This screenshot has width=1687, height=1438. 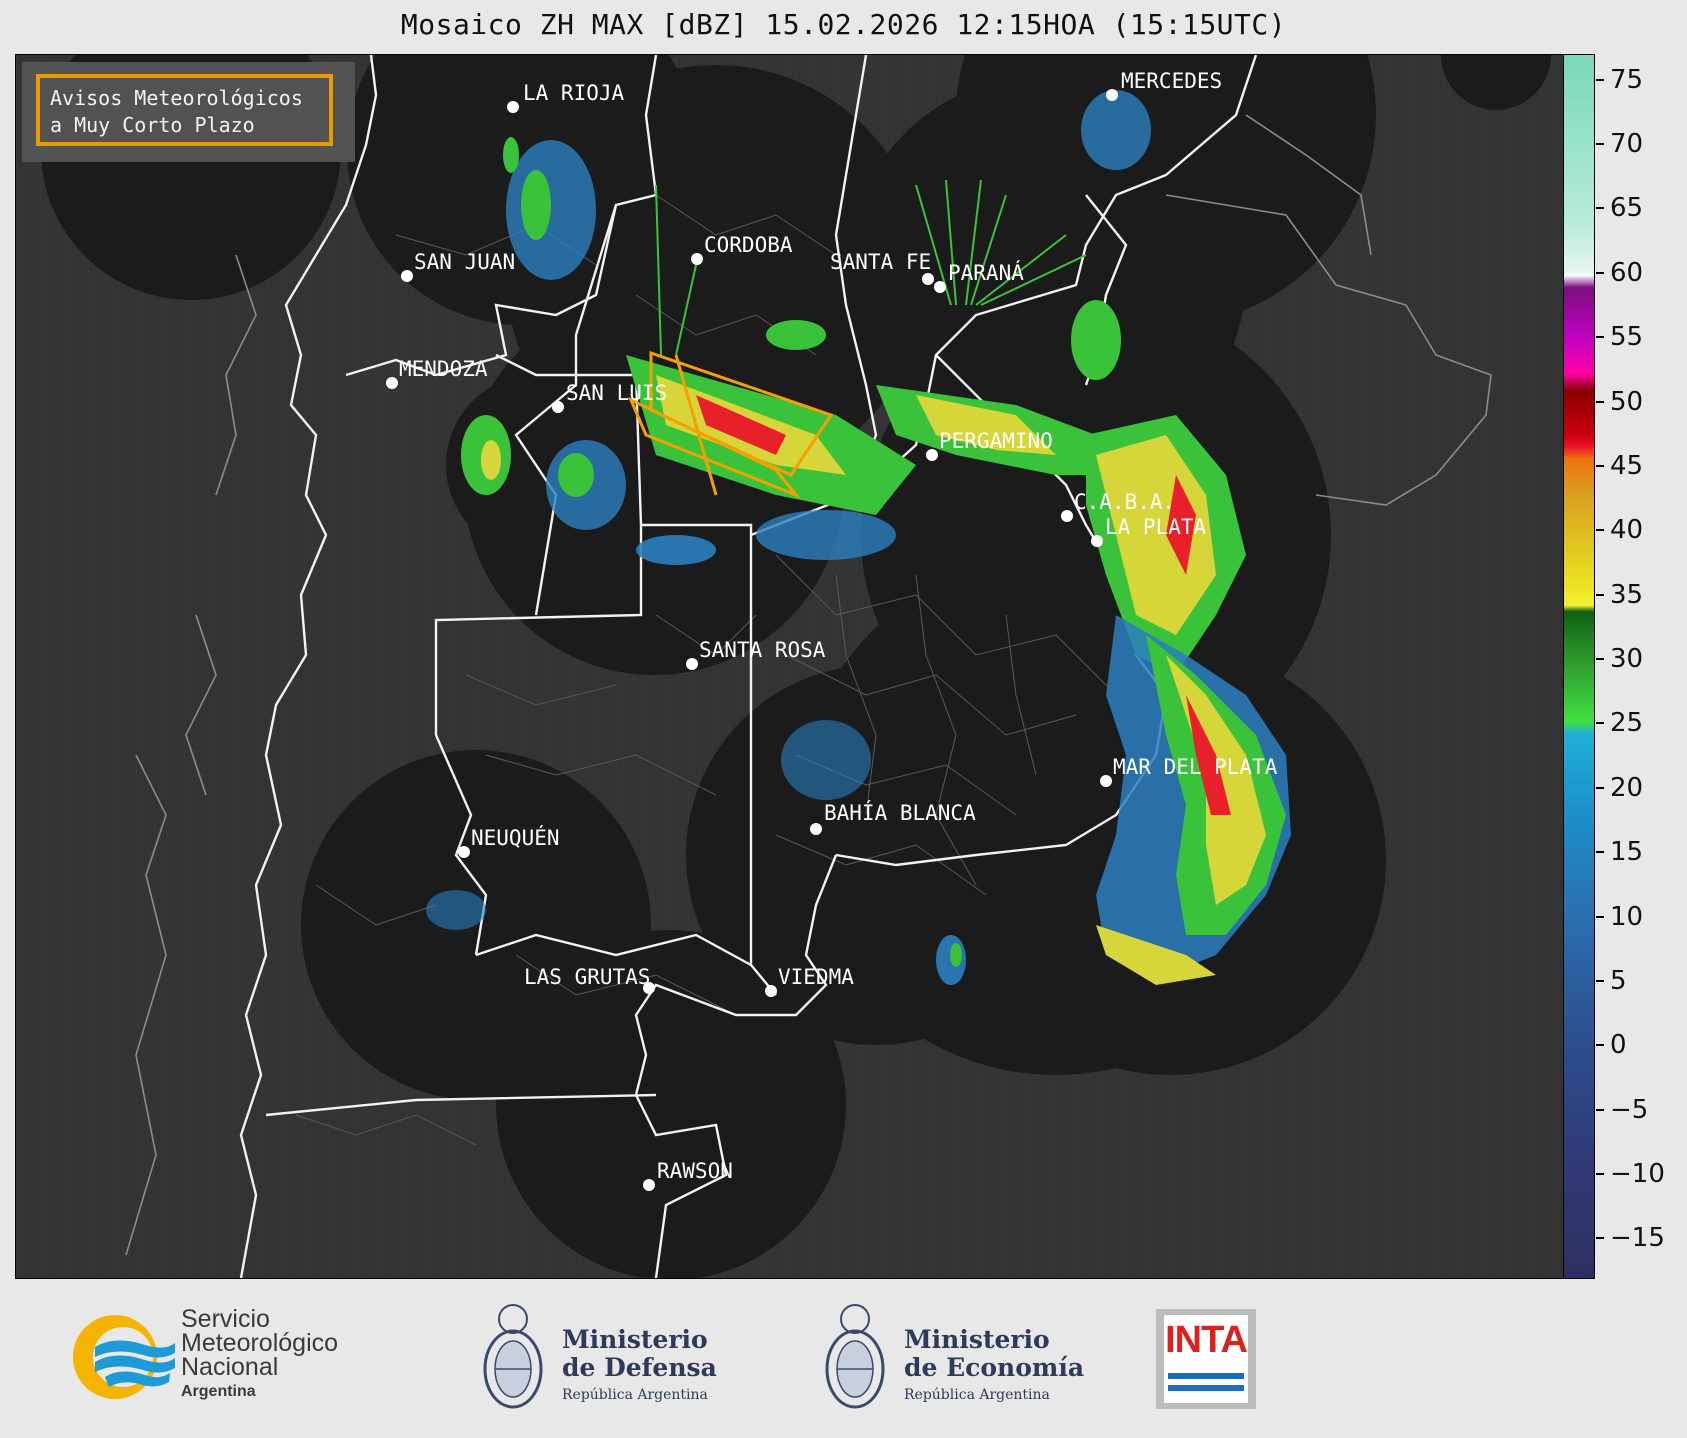 I want to click on colorbar-tick-label: 15, so click(x=1627, y=852).